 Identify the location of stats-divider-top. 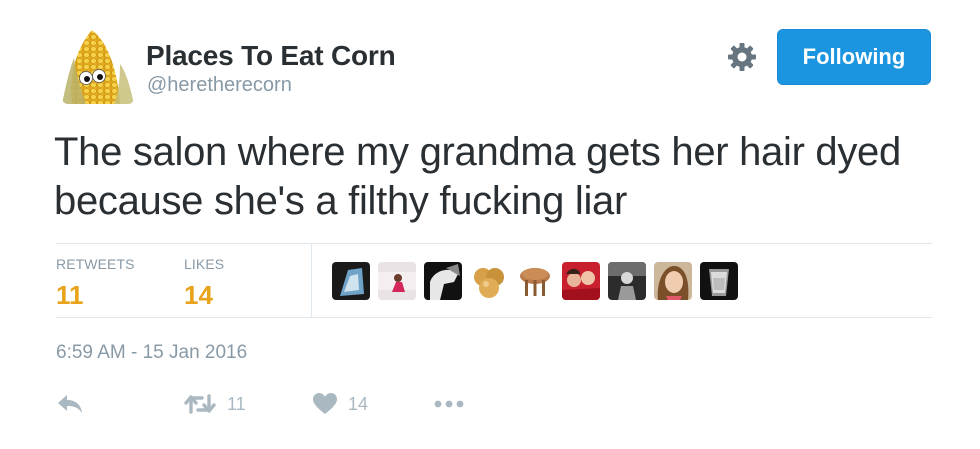
(494, 243).